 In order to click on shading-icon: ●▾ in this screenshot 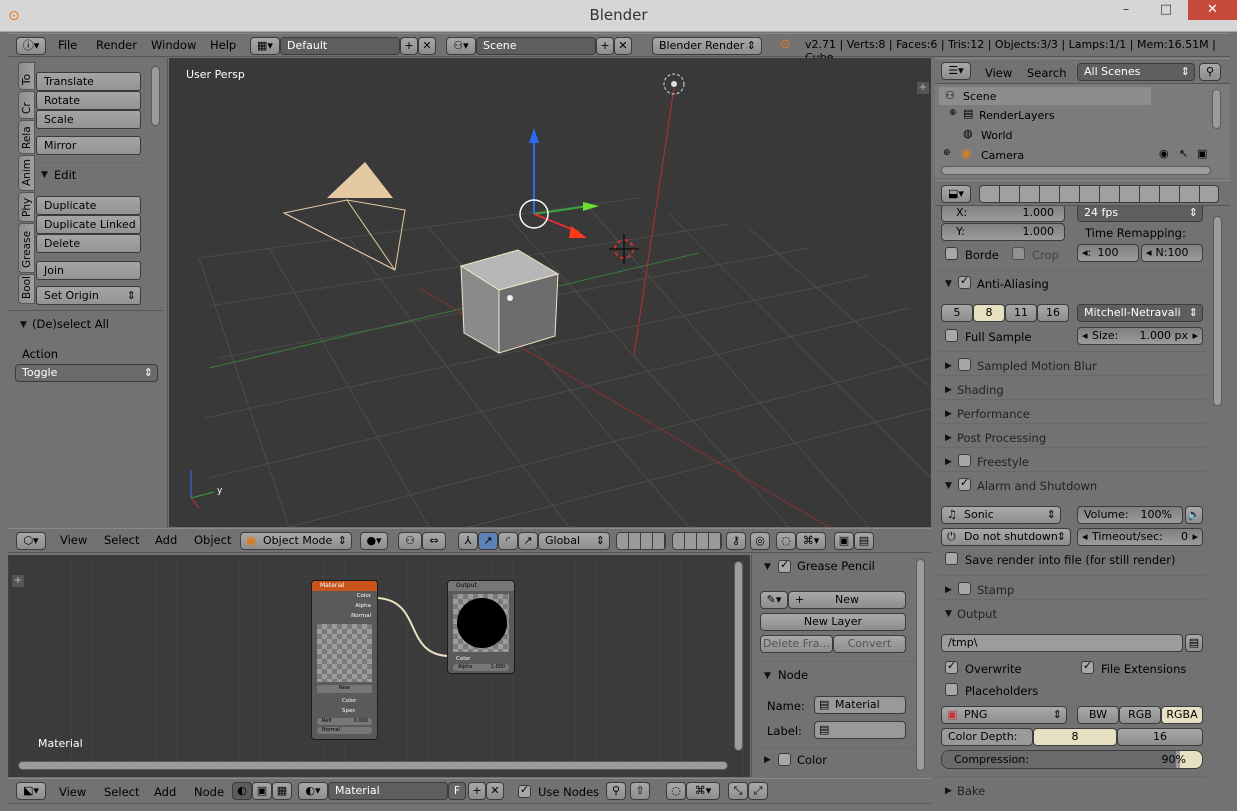, I will do `click(374, 541)`.